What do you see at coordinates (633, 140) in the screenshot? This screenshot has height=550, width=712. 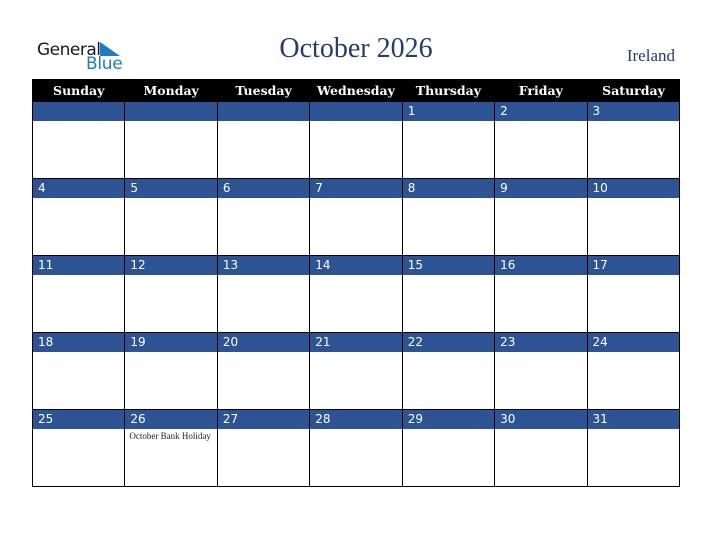 I see `day-cell: 3` at bounding box center [633, 140].